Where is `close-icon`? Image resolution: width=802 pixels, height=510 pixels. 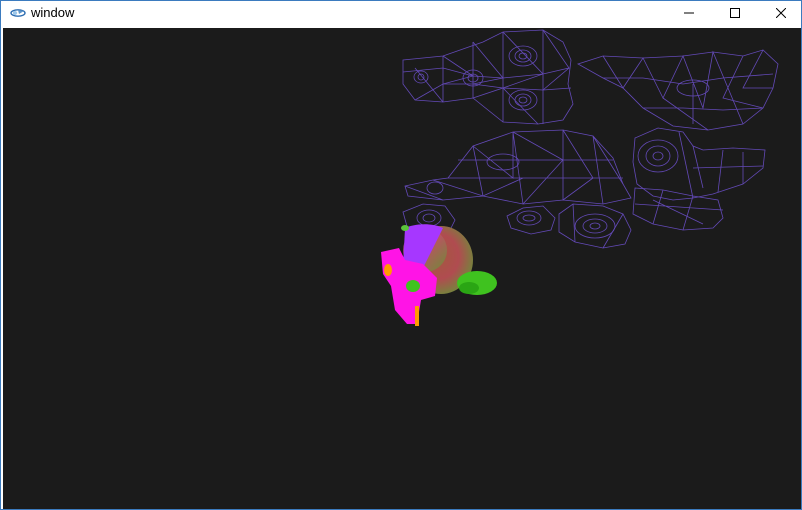
close-icon is located at coordinates (781, 14).